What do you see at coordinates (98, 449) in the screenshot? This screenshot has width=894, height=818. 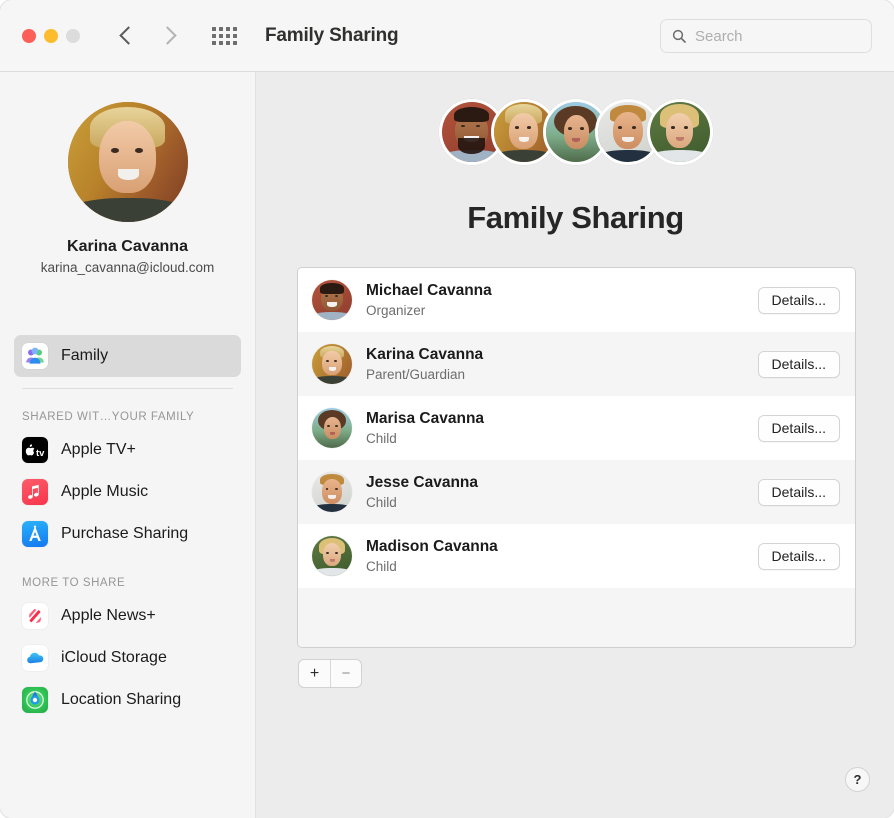 I see `sidebar-item-apple-tv-label: Apple TV+` at bounding box center [98, 449].